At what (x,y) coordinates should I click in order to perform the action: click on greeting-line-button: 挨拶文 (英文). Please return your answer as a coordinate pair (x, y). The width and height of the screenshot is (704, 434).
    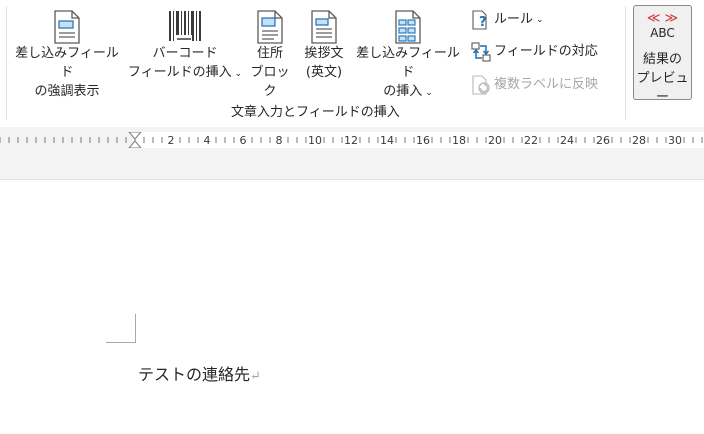
    Looking at the image, I should click on (324, 46).